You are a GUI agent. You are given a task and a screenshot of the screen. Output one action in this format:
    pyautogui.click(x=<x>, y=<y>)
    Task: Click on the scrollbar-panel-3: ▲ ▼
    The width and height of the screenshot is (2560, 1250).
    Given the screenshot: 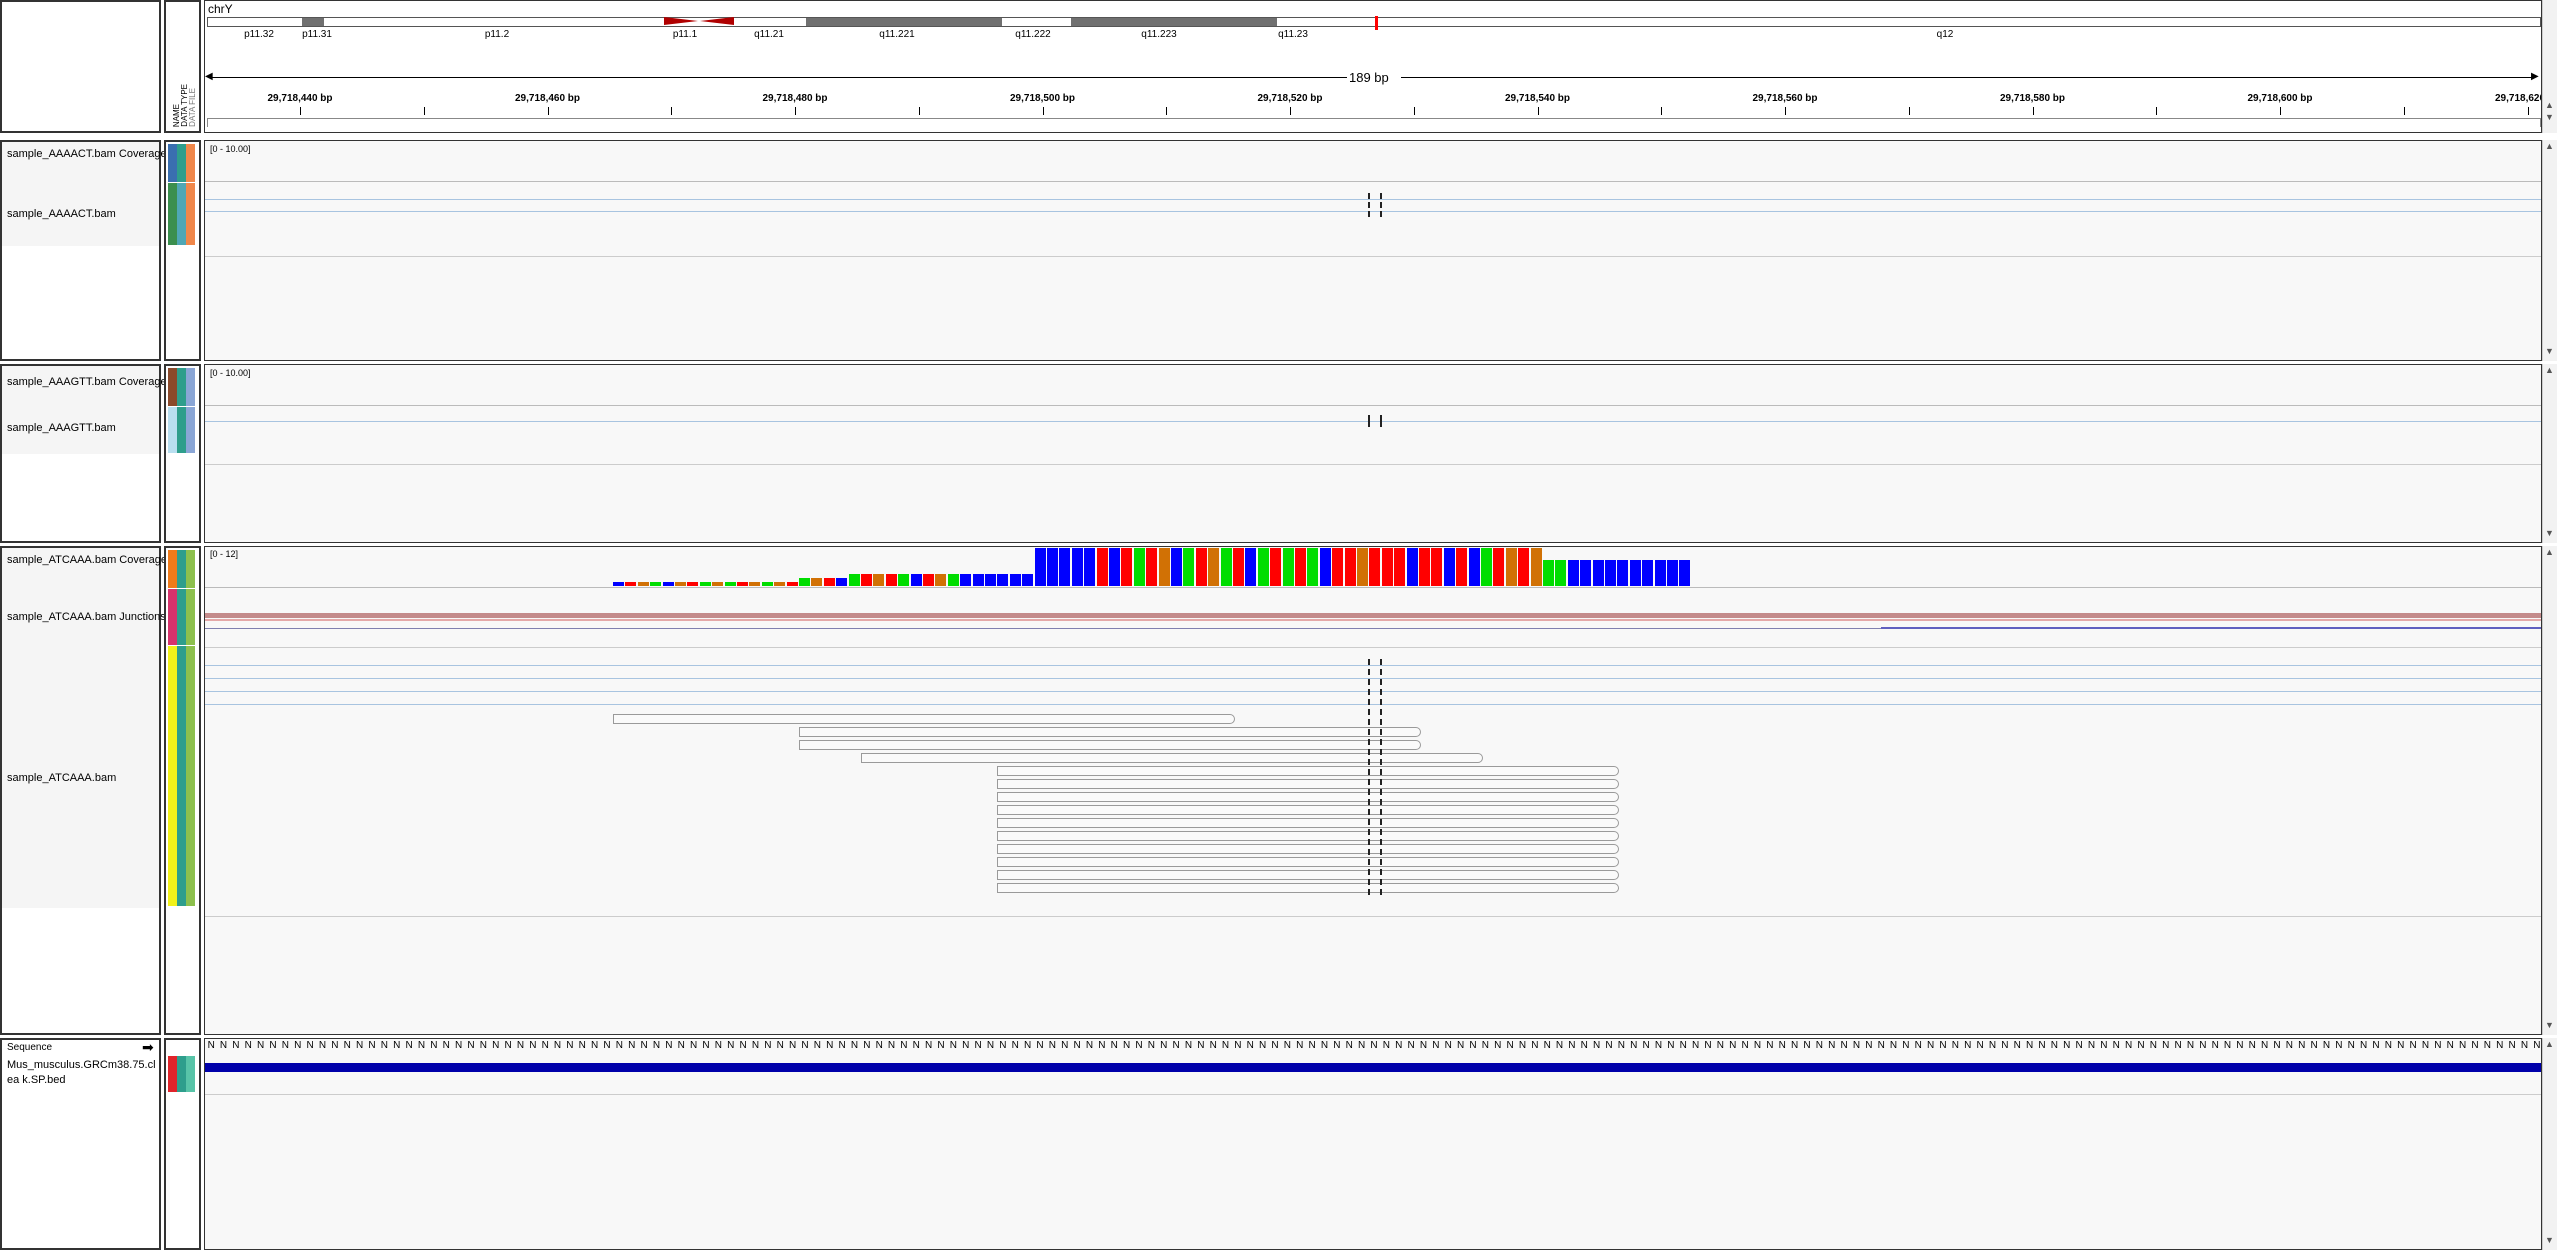 What is the action you would take?
    pyautogui.click(x=2549, y=790)
    